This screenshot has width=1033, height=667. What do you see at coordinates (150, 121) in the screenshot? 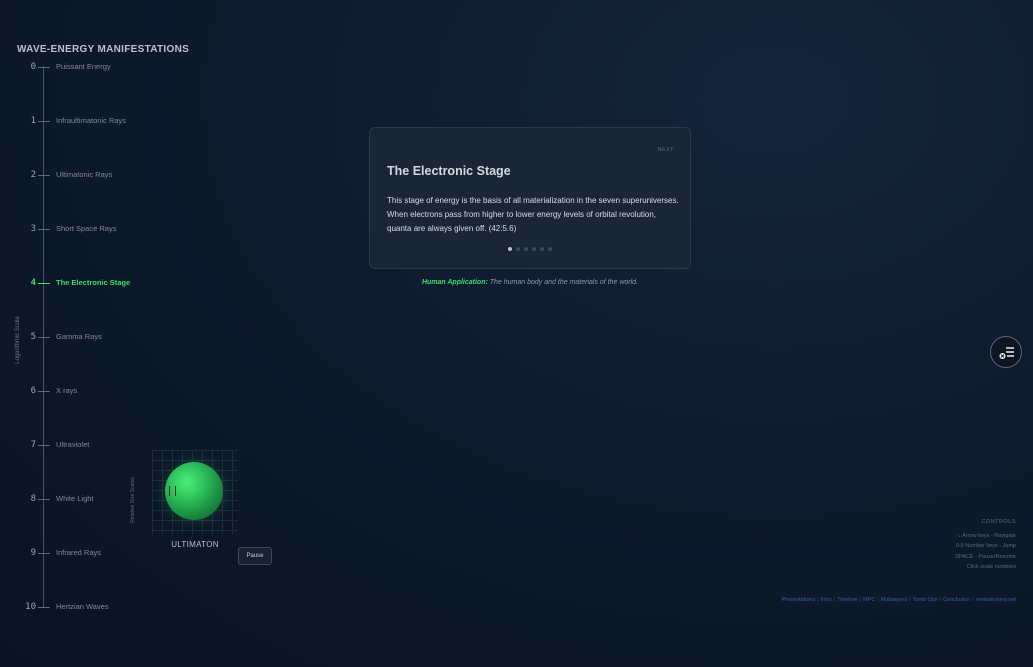
I see `scale-item: 1 Infraultimatonic Rays` at bounding box center [150, 121].